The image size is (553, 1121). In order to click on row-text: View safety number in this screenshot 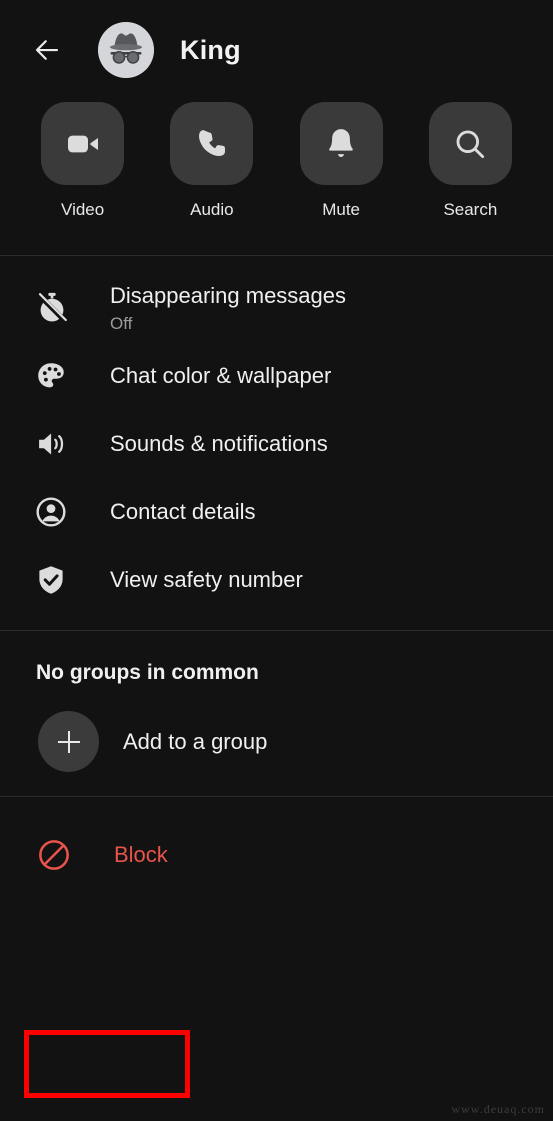, I will do `click(206, 580)`.